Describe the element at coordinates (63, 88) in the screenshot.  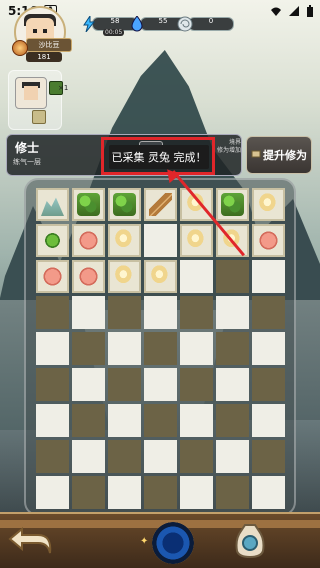
I see `character-count: ×1` at that location.